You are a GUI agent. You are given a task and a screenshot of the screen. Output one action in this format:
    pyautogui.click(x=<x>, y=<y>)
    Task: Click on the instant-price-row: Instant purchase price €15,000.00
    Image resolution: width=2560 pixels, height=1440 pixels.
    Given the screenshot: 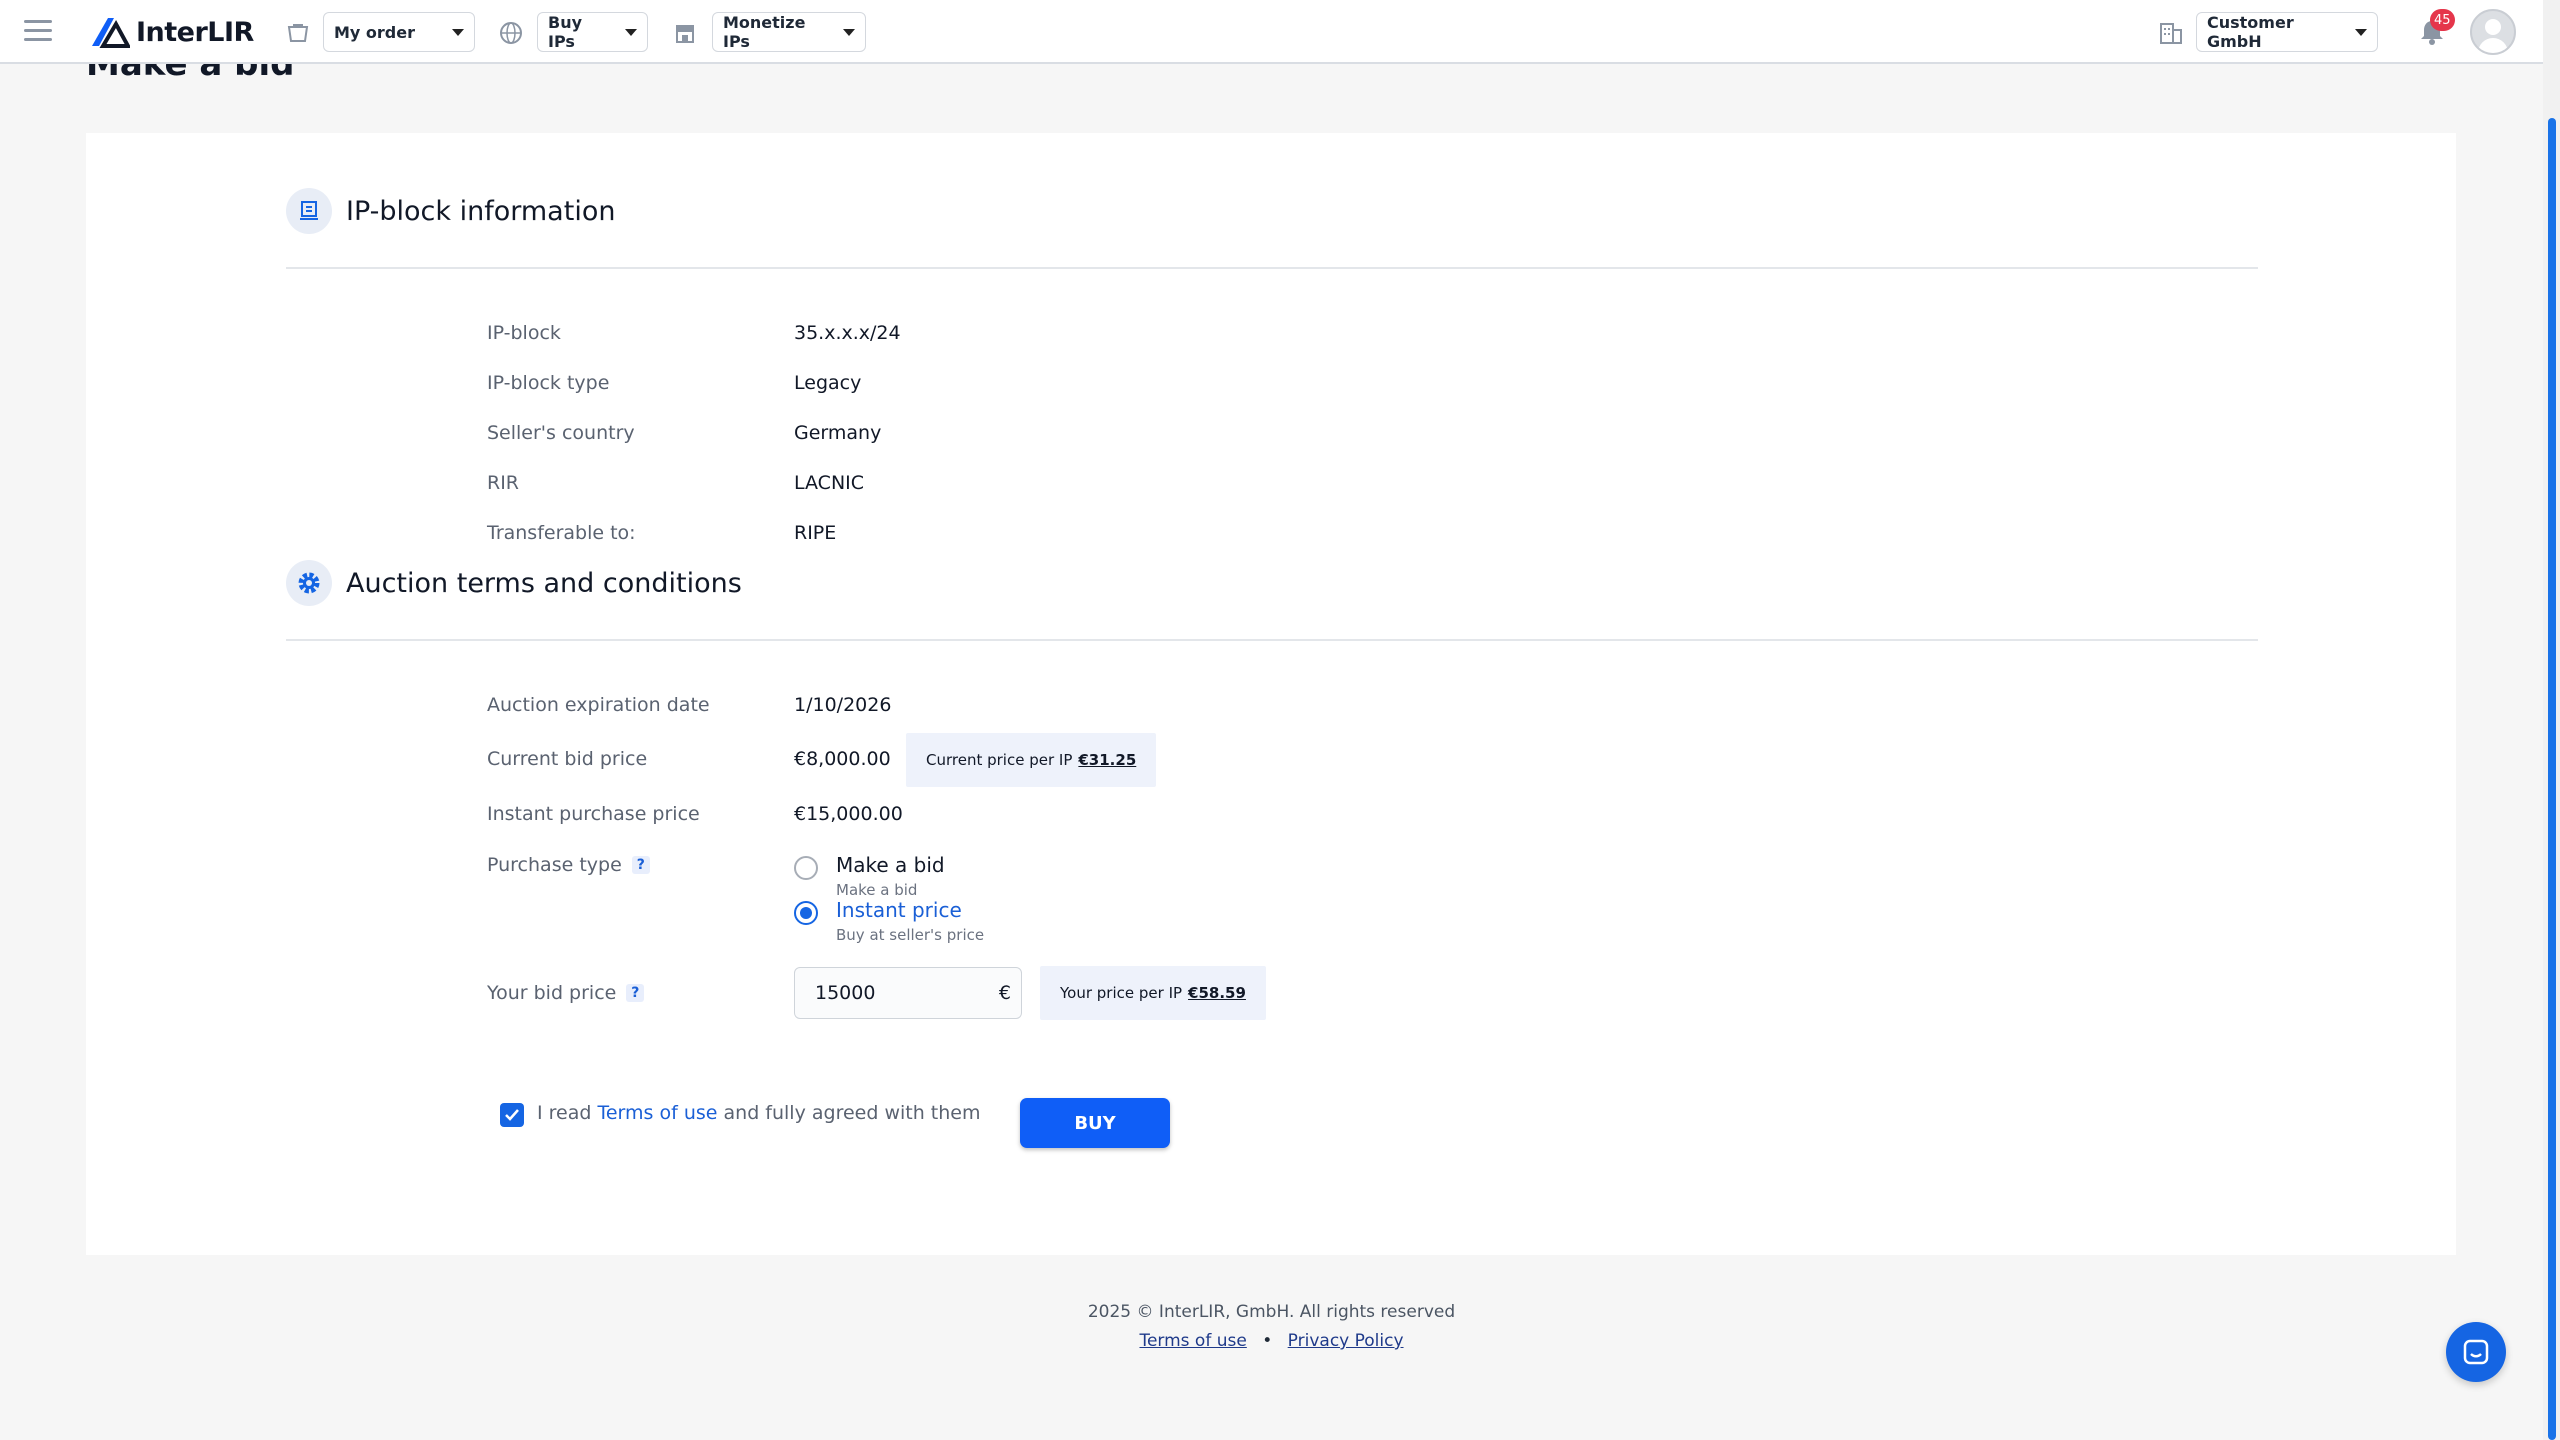 What is the action you would take?
    pyautogui.click(x=695, y=814)
    